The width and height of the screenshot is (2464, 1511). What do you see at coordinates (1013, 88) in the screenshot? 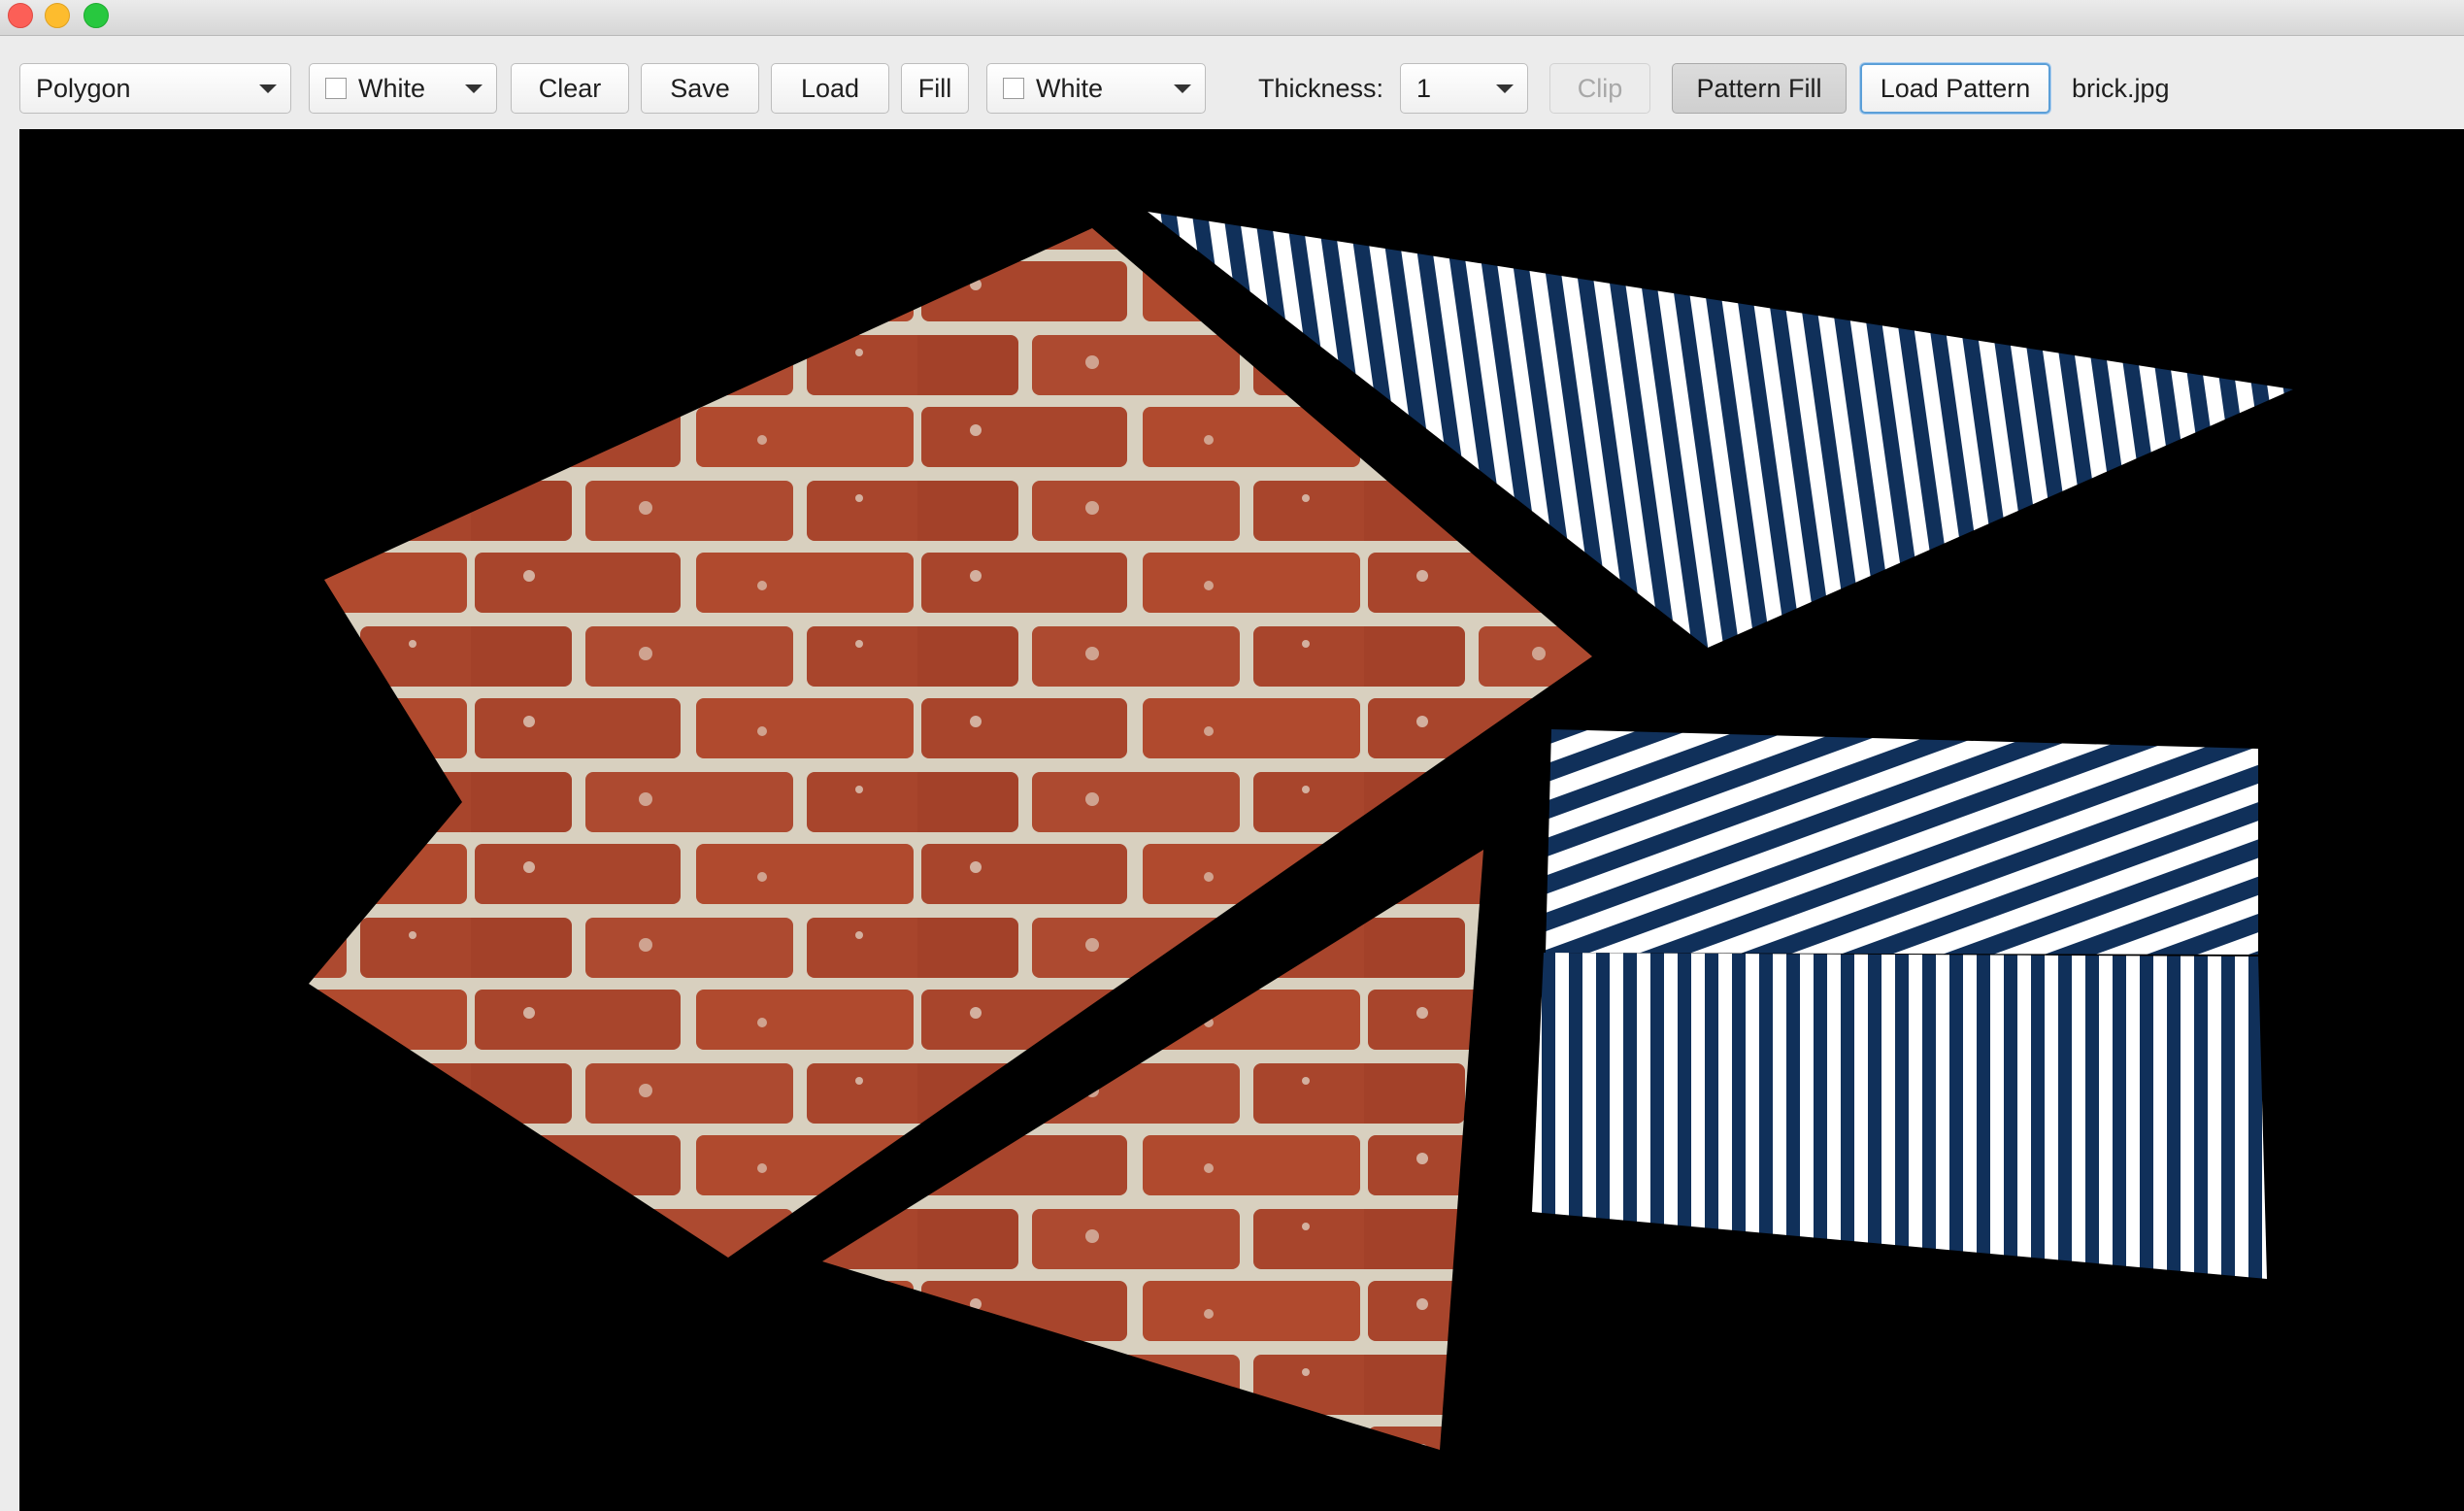
I see `fill-color-swatch-icon` at bounding box center [1013, 88].